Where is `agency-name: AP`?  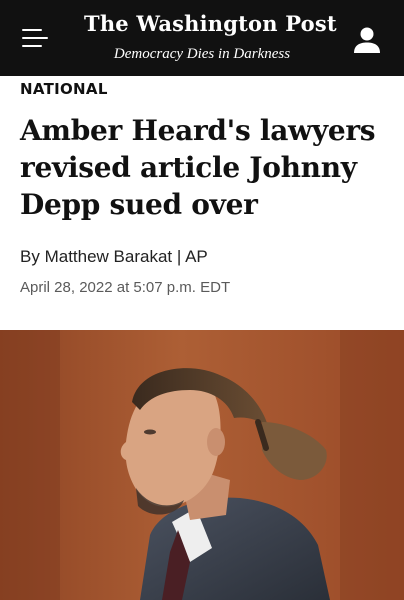
agency-name: AP is located at coordinates (196, 256).